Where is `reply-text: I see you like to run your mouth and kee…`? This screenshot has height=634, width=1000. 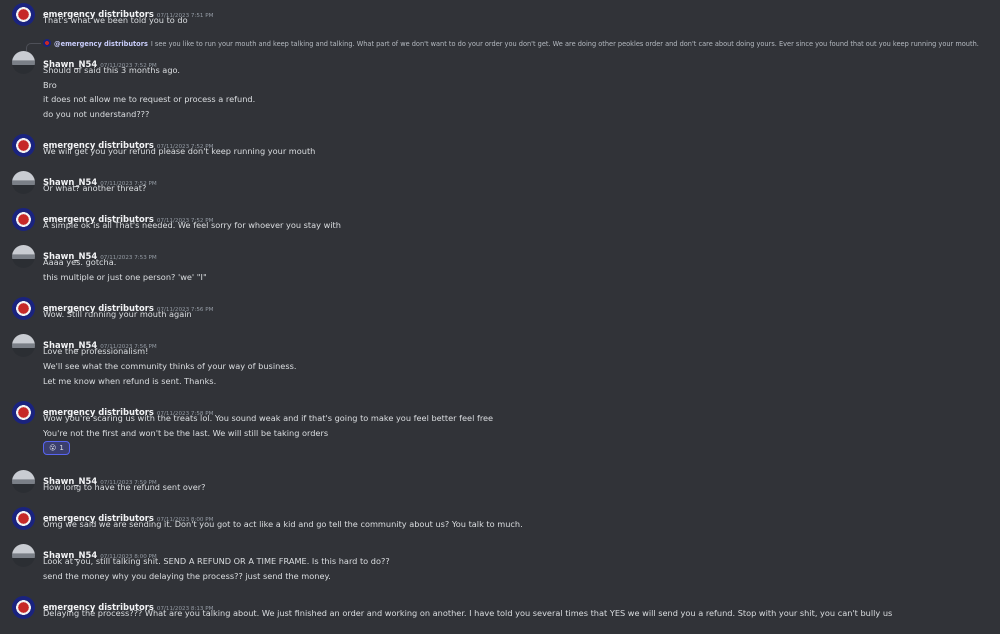 reply-text: I see you like to run your mouth and kee… is located at coordinates (564, 44).